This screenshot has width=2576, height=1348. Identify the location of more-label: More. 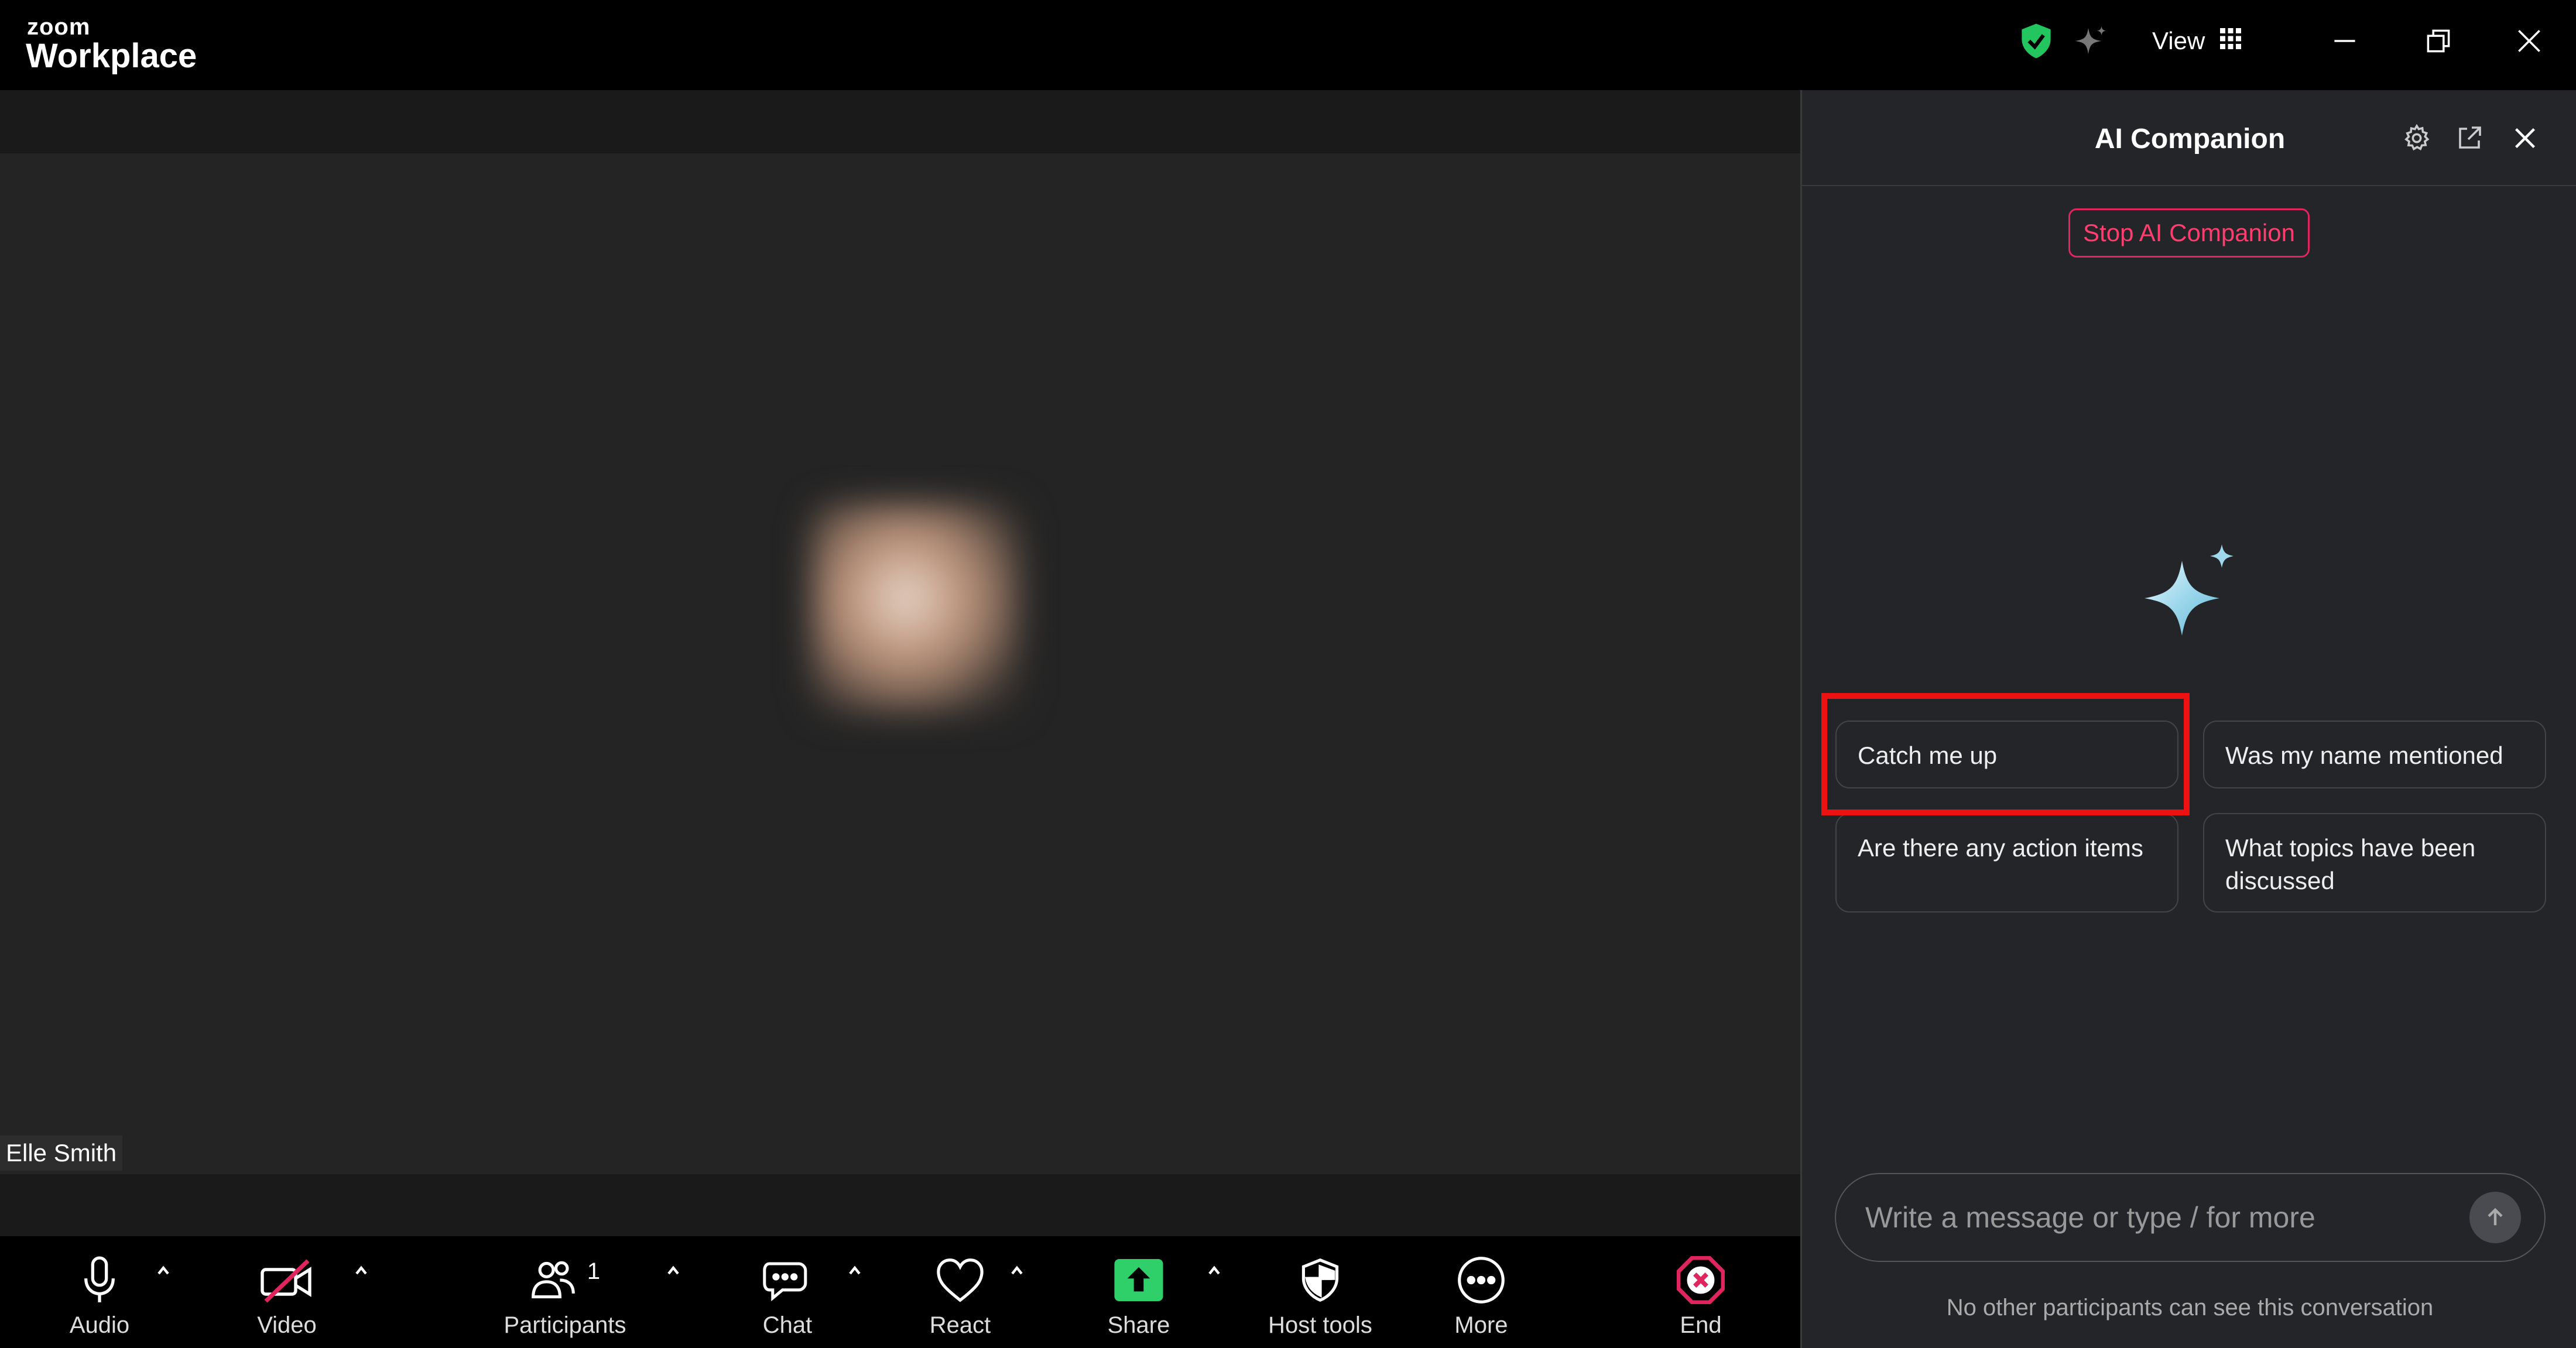
(1481, 1325).